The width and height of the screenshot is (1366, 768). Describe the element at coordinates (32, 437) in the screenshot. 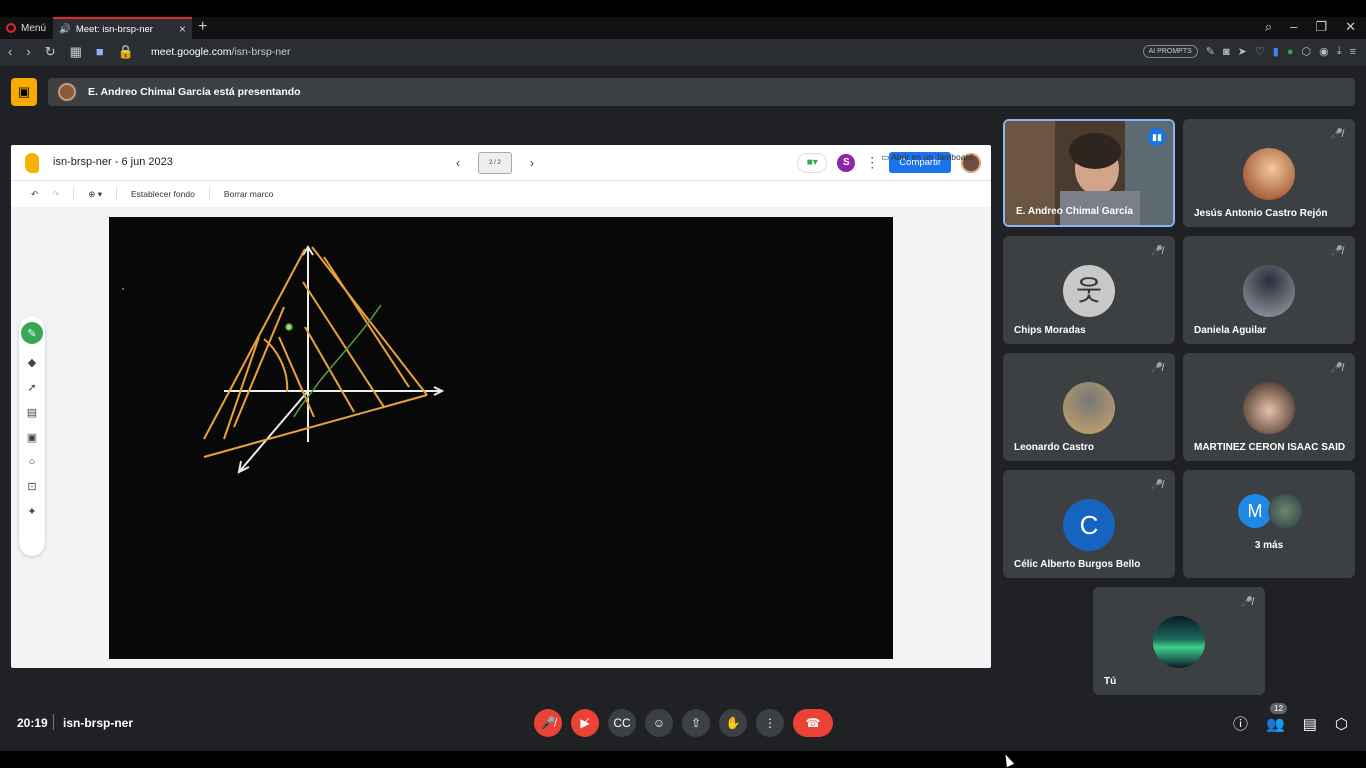

I see `image-icon: ▣` at that location.